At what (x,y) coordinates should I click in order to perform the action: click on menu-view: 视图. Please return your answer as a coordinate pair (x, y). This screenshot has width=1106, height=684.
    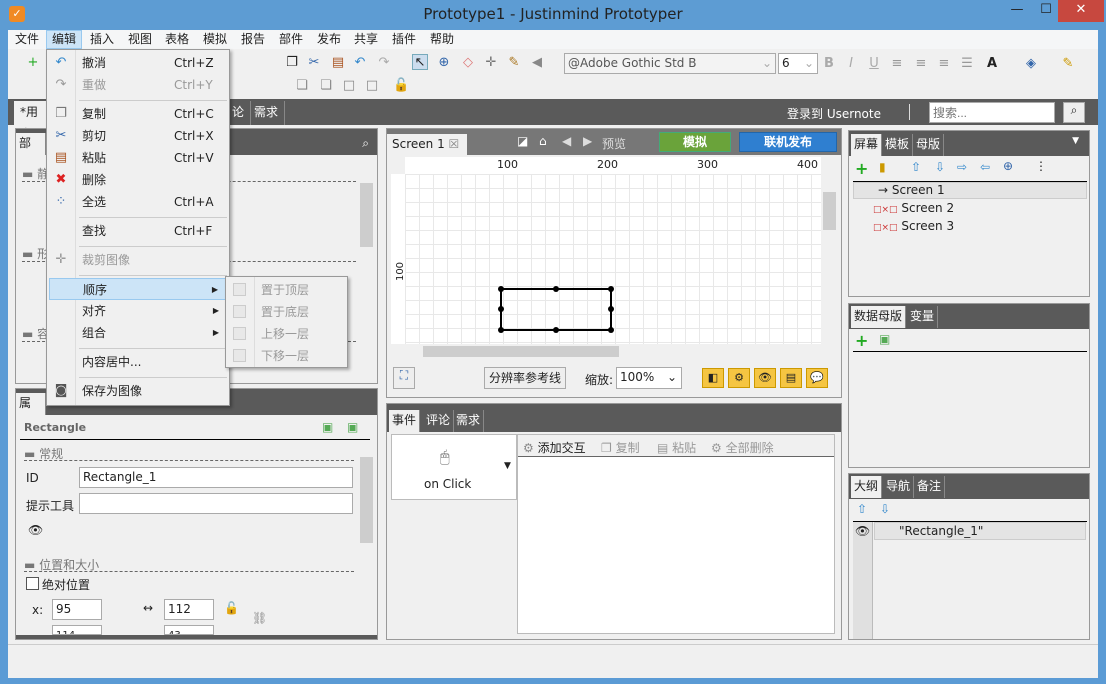
    Looking at the image, I should click on (140, 39).